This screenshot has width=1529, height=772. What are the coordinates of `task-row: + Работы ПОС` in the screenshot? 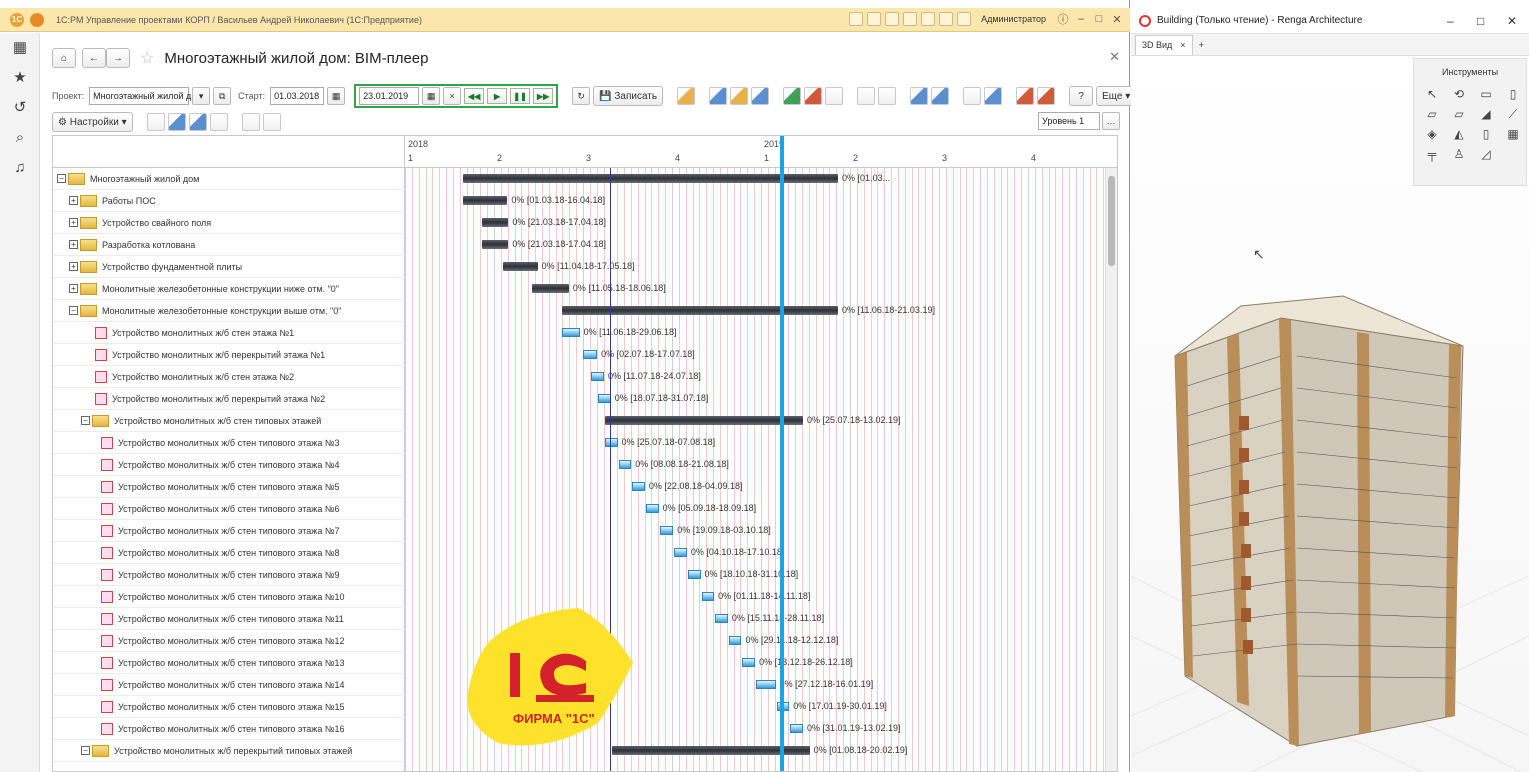 It's located at (229, 201).